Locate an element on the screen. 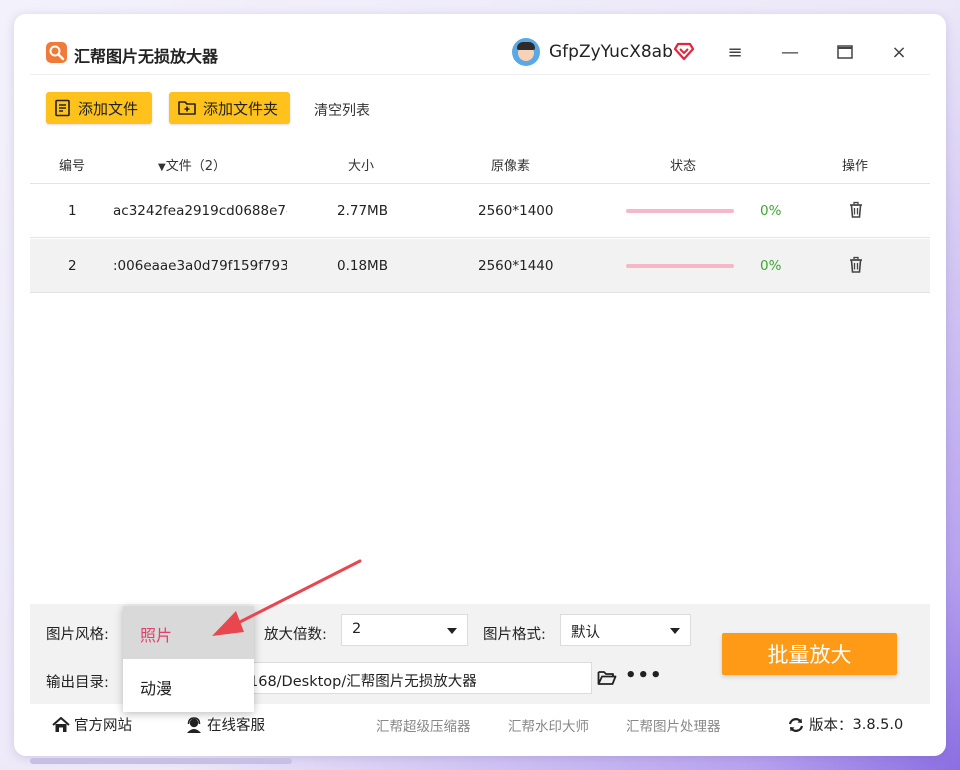  hamburger-icon: ≡ is located at coordinates (735, 52).